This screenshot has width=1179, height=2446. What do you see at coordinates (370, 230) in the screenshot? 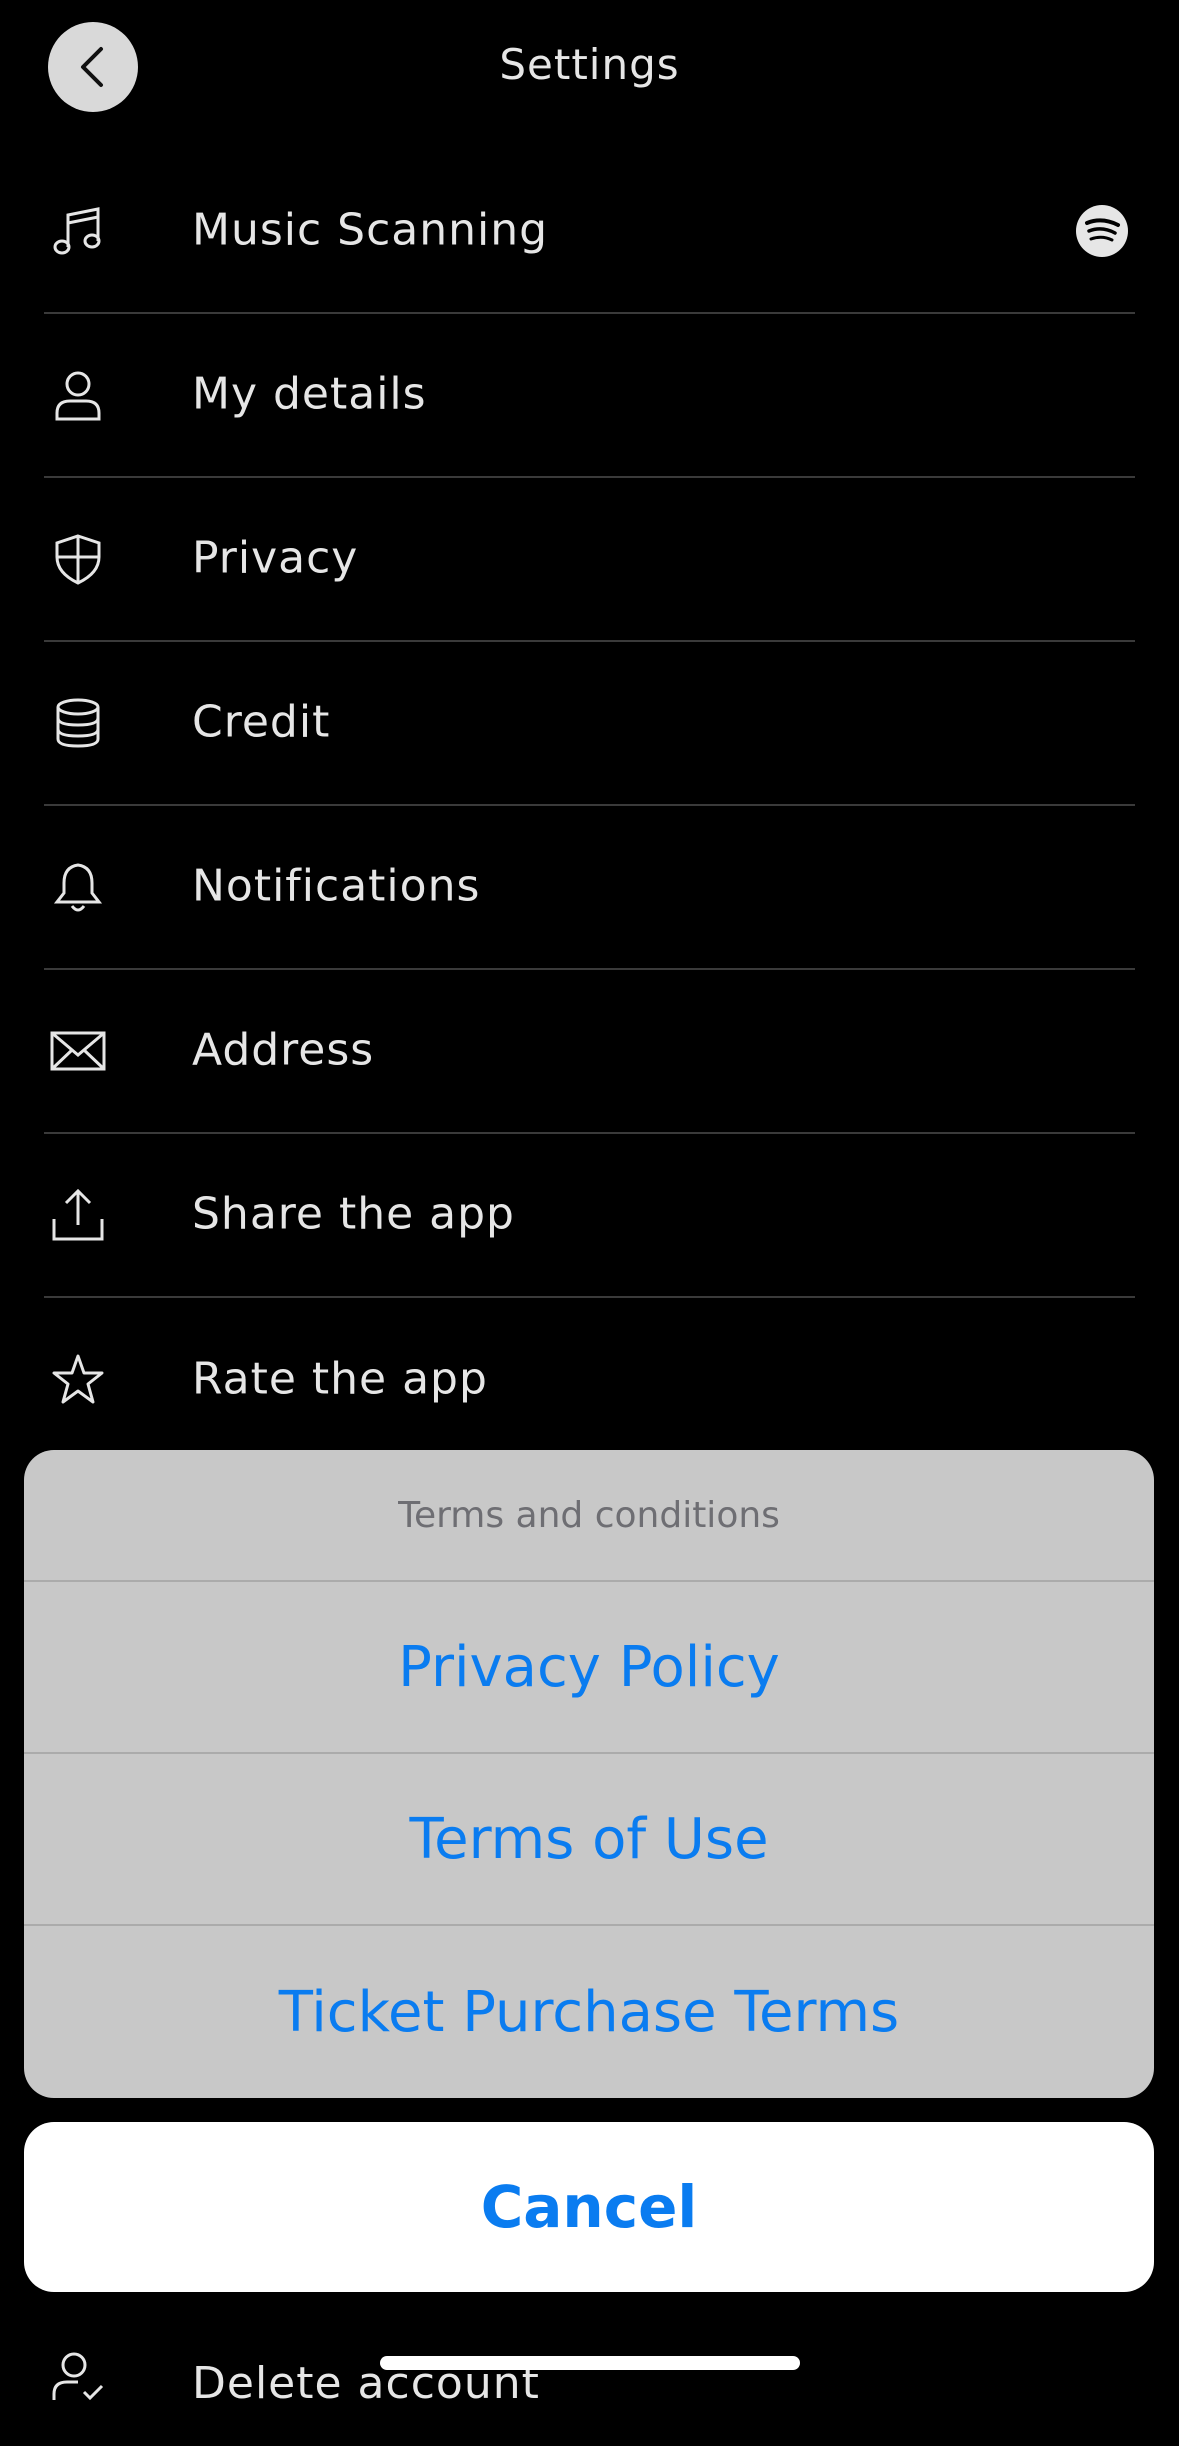
I see `settings-item-label: Music Scanning` at bounding box center [370, 230].